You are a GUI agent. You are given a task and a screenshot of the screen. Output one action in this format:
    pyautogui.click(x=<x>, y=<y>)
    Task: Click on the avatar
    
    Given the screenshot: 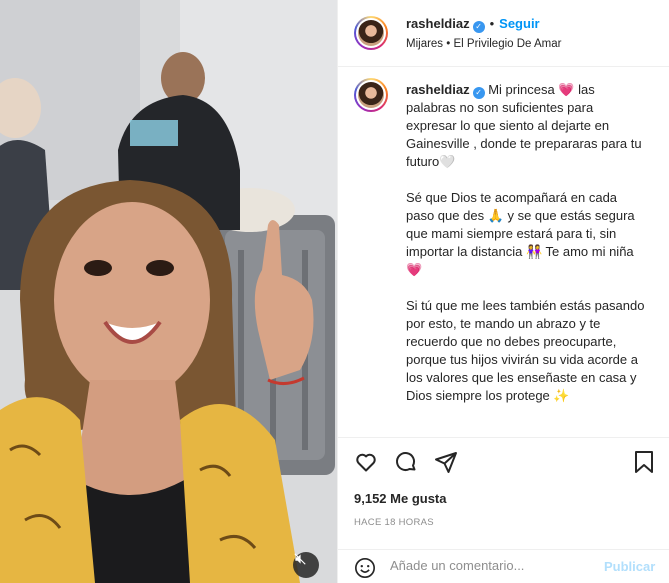 What is the action you would take?
    pyautogui.click(x=371, y=33)
    